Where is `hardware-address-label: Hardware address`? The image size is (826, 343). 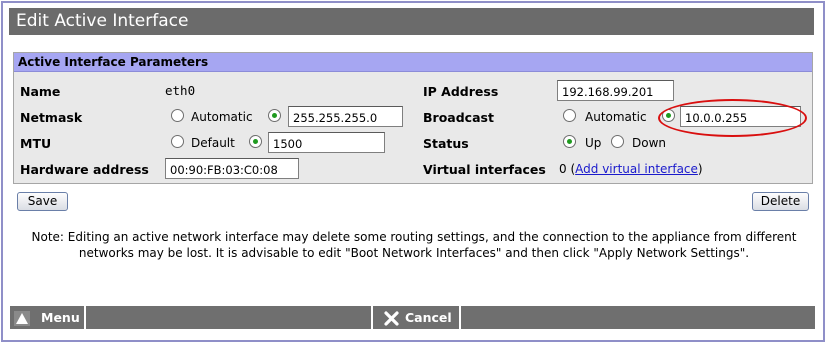
hardware-address-label: Hardware address is located at coordinates (84, 169).